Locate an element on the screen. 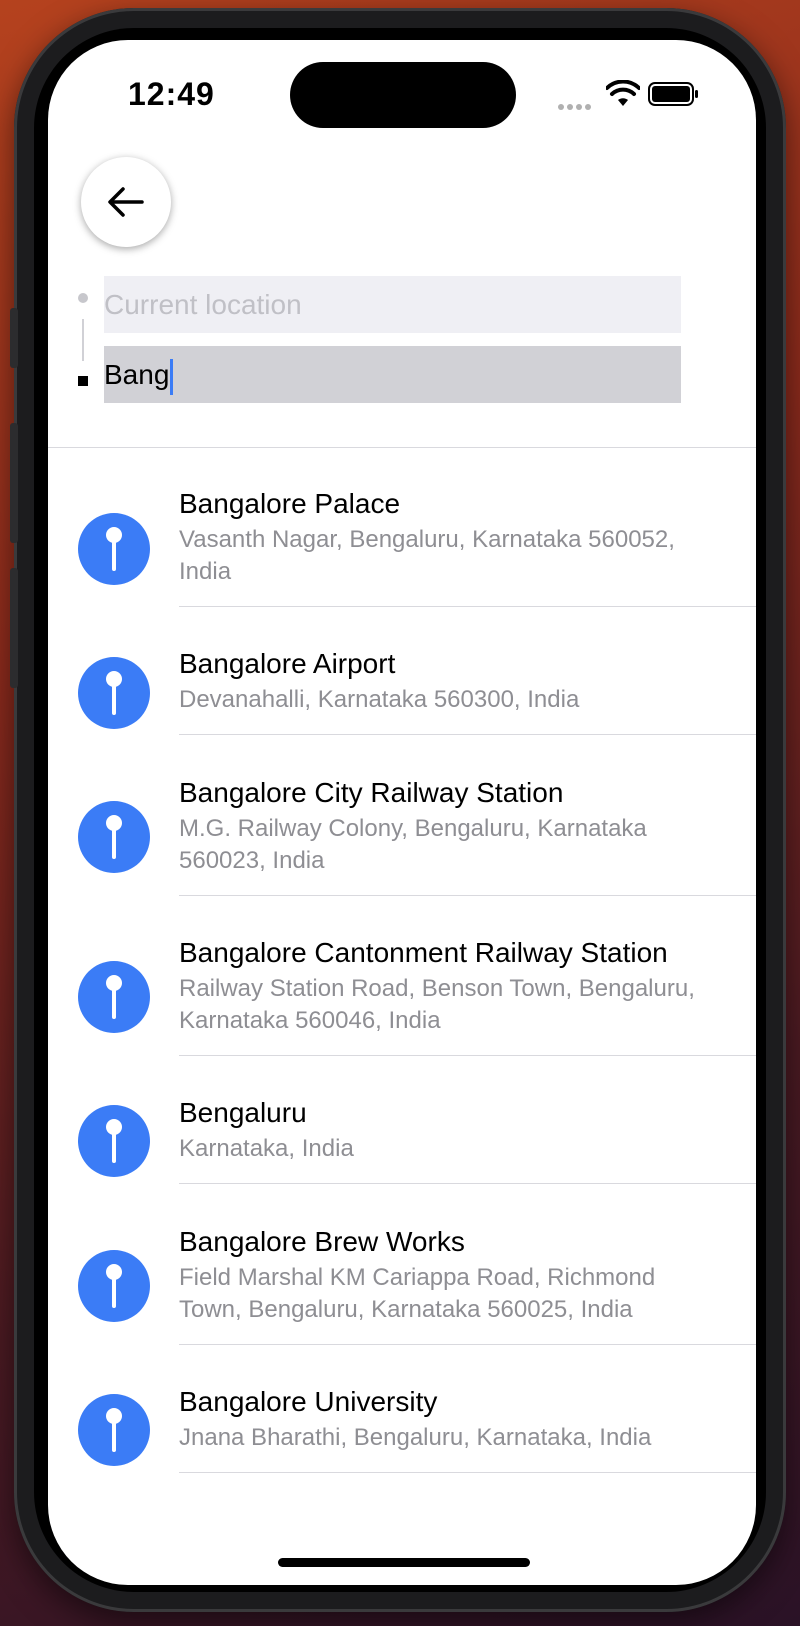 The height and width of the screenshot is (1626, 800). cellular-signal-icon is located at coordinates (578, 103).